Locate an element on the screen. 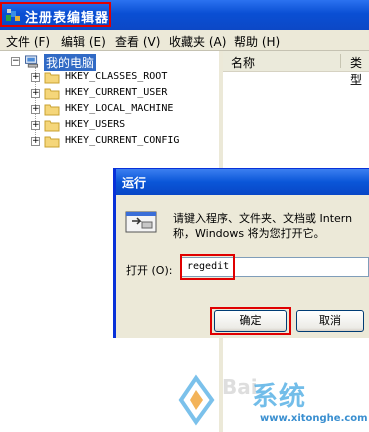  watermark-brand-text: 系统 is located at coordinates (279, 397).